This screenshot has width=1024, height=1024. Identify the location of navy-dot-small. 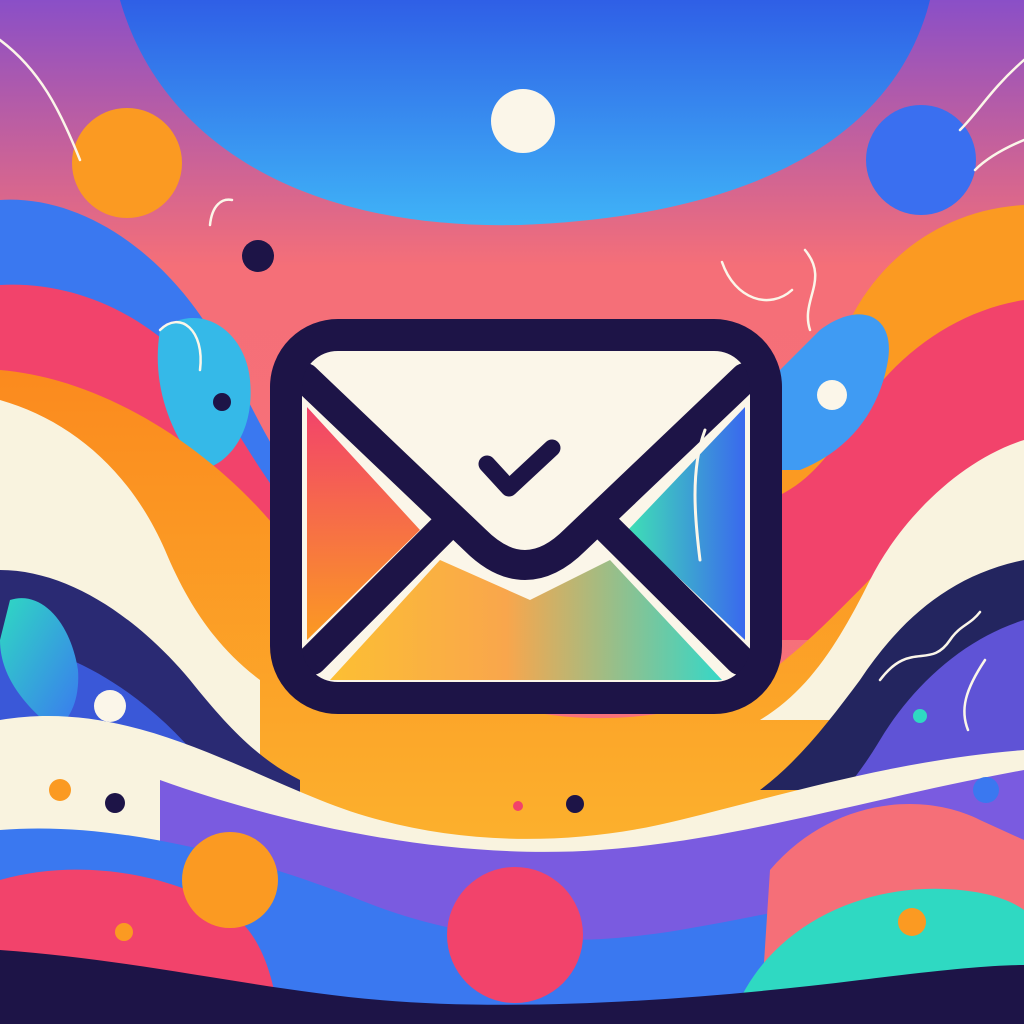
(222, 402).